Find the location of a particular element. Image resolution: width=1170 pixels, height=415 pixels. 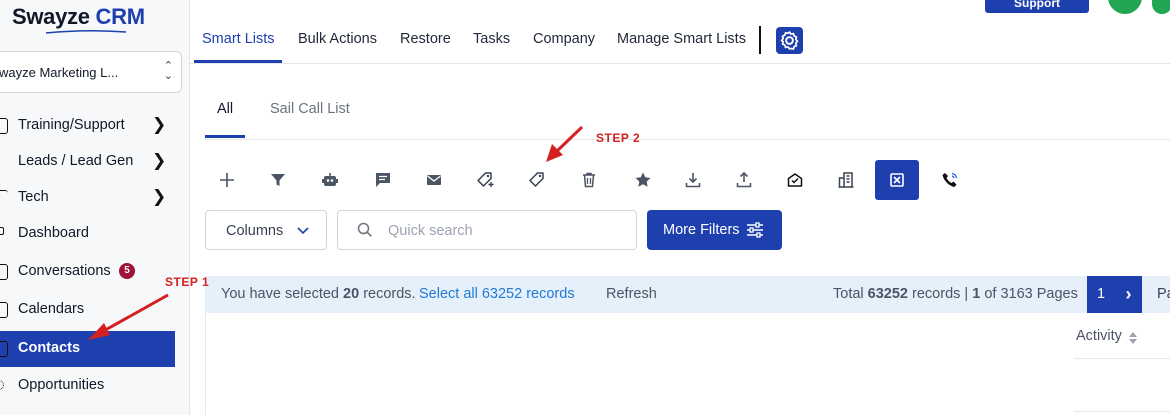

total-summary: Total 63252 records | 1 of 3163 Pages is located at coordinates (955, 294).